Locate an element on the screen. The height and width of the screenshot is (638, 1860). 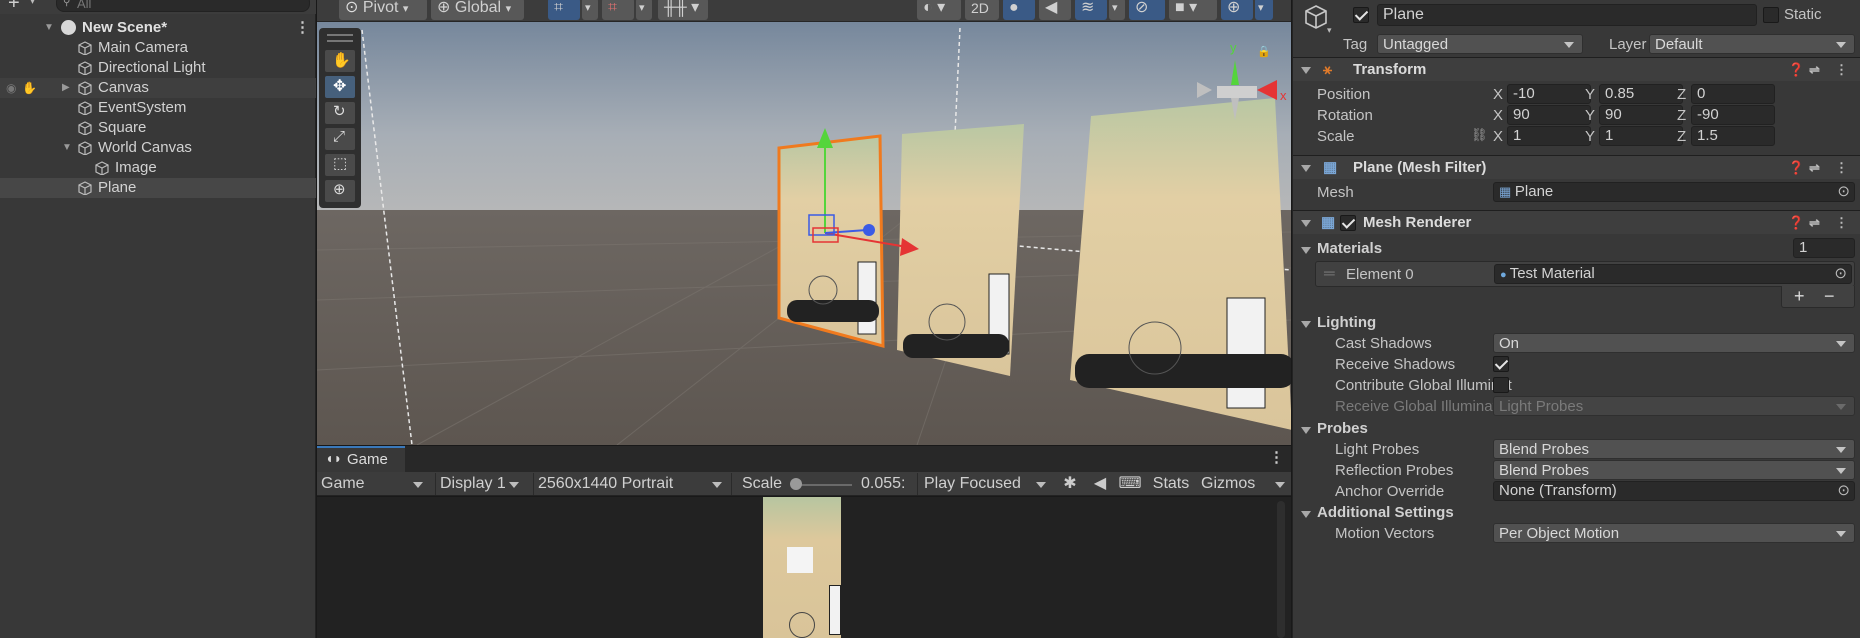
audio-toggle: ◀ is located at coordinates (1055, 10).